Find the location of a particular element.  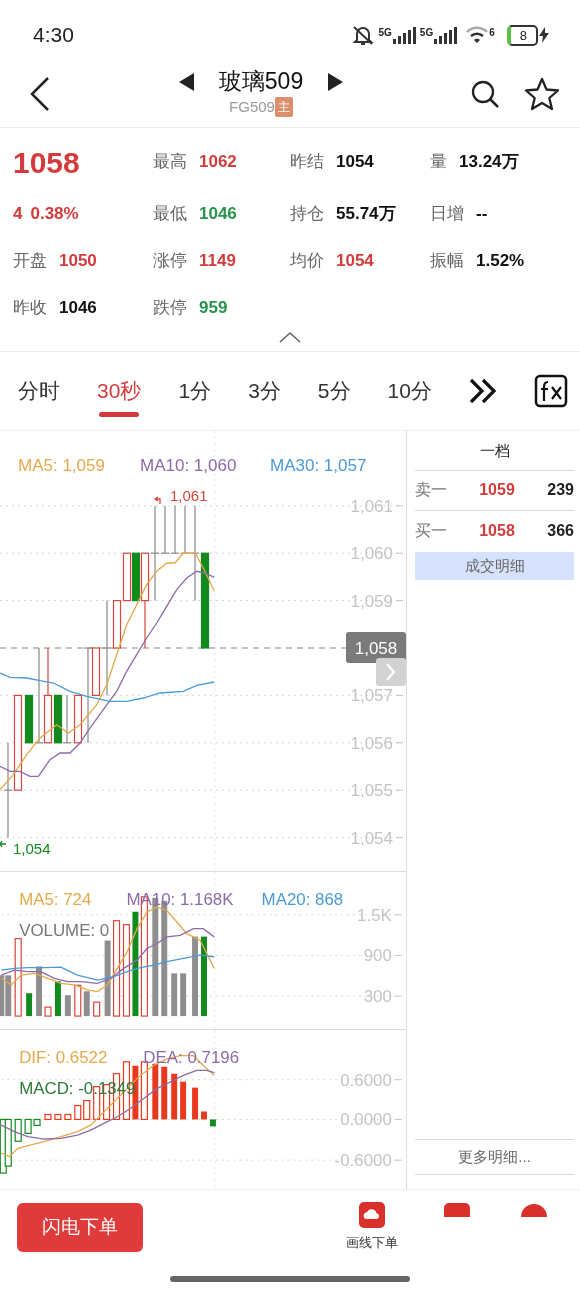

field-value: 1050 is located at coordinates (78, 260).